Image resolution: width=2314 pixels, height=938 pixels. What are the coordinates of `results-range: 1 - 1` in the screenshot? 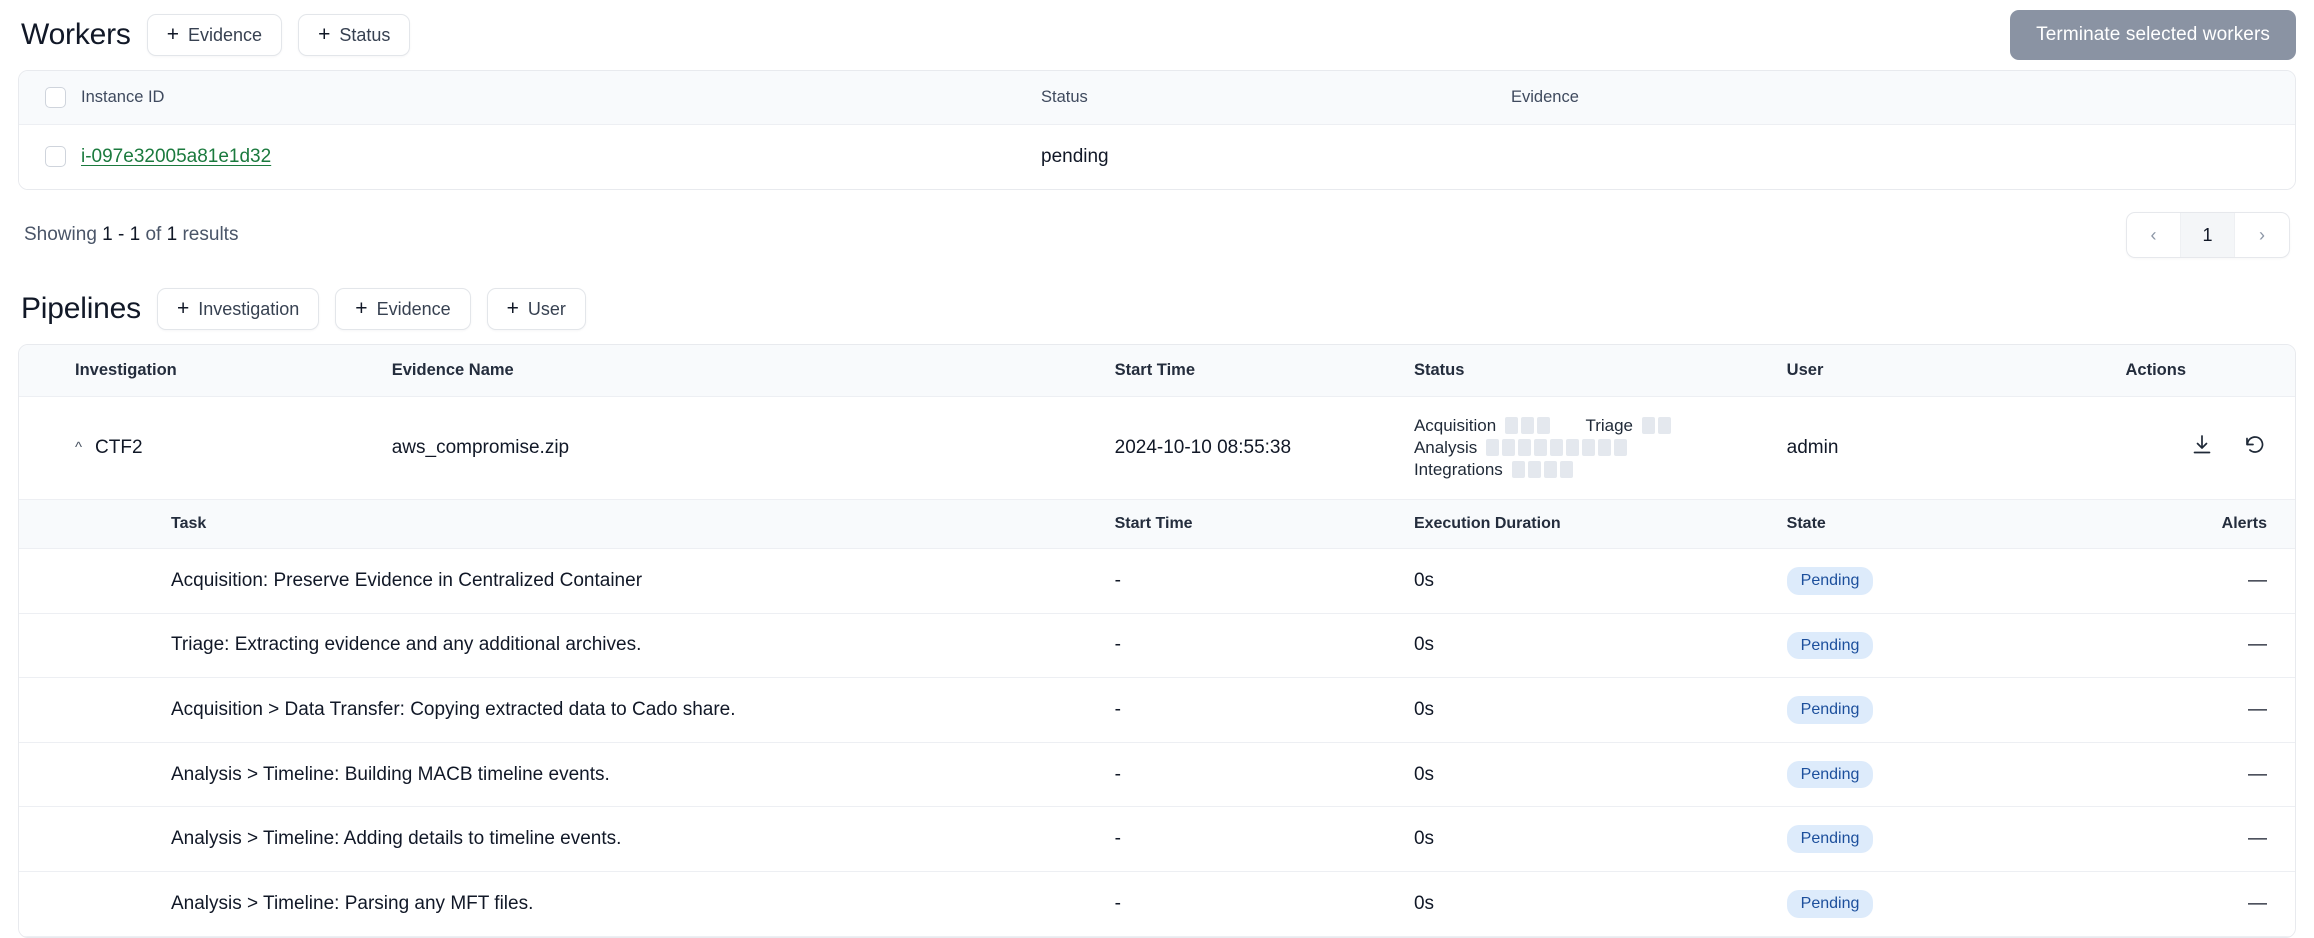 It's located at (121, 234).